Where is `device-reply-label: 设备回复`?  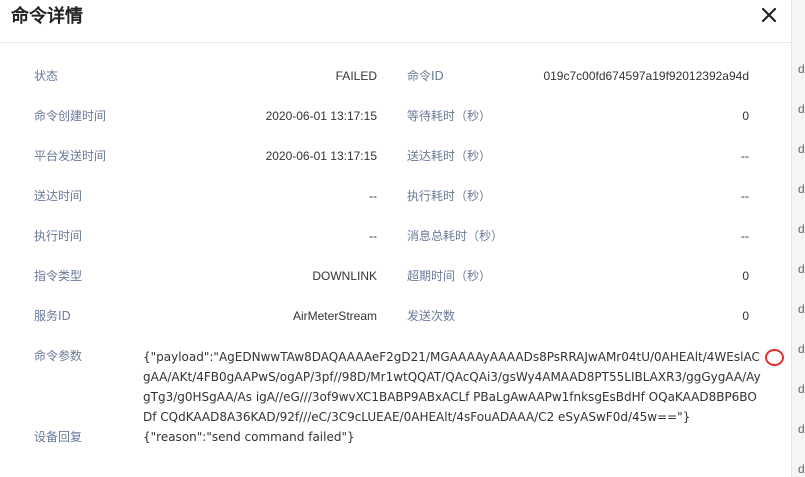 device-reply-label: 设备回复 is located at coordinates (58, 437).